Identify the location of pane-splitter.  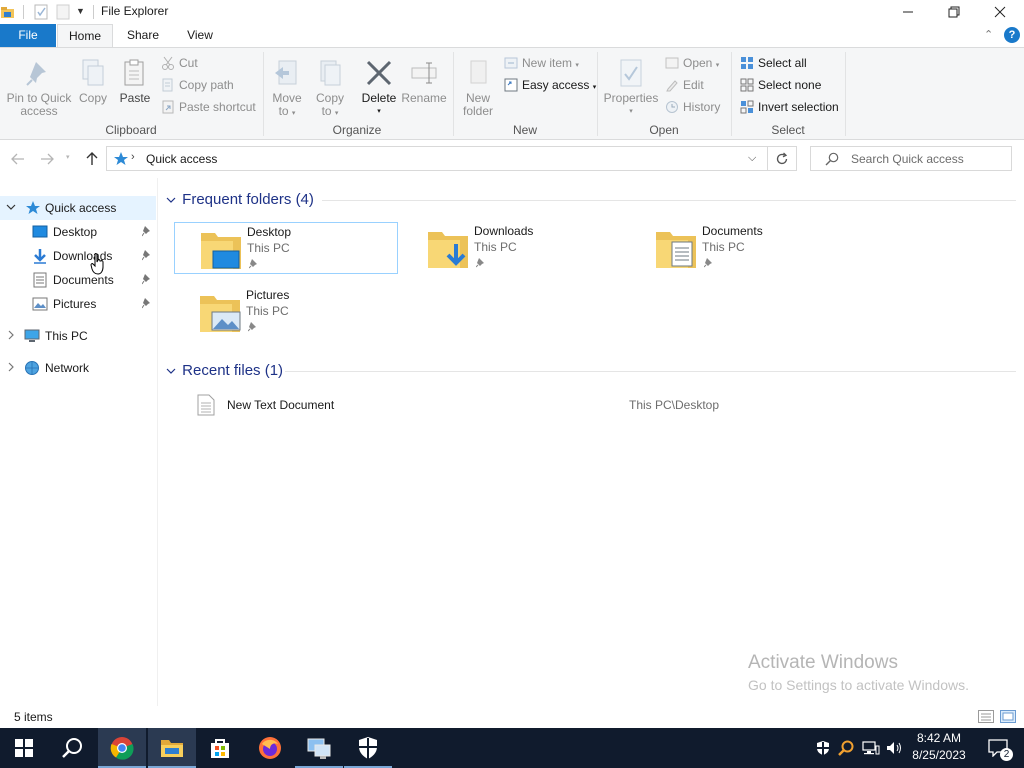
(157, 442).